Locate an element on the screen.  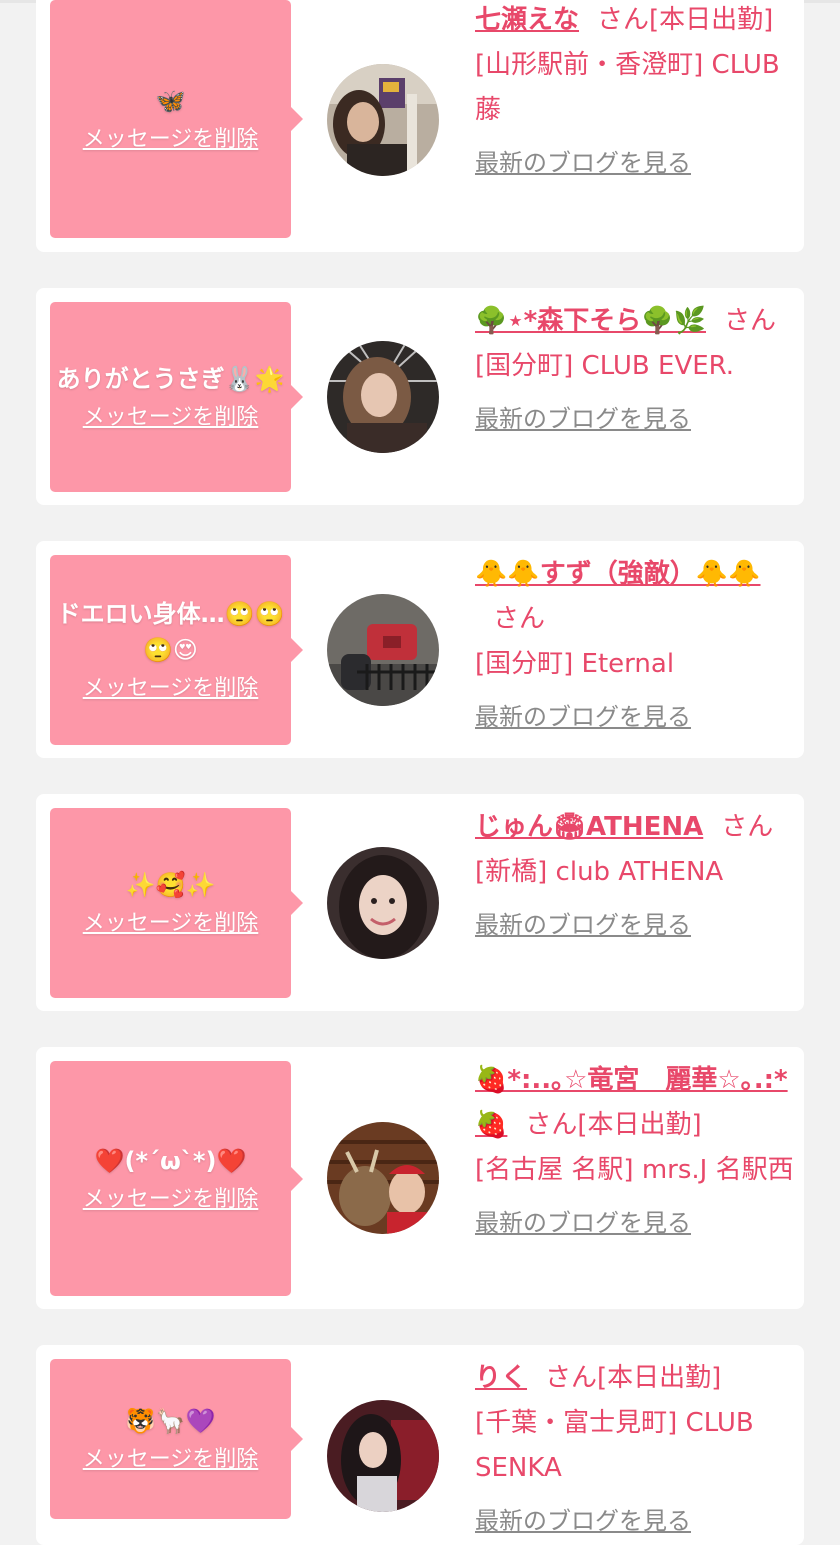
shop-info: [国分町] Eternal is located at coordinates (575, 664).